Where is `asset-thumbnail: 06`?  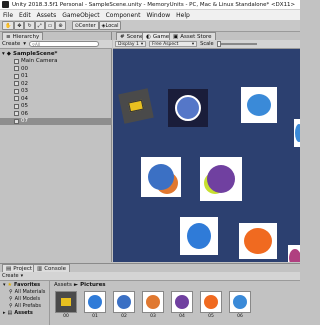 asset-thumbnail: 06 is located at coordinates (240, 305).